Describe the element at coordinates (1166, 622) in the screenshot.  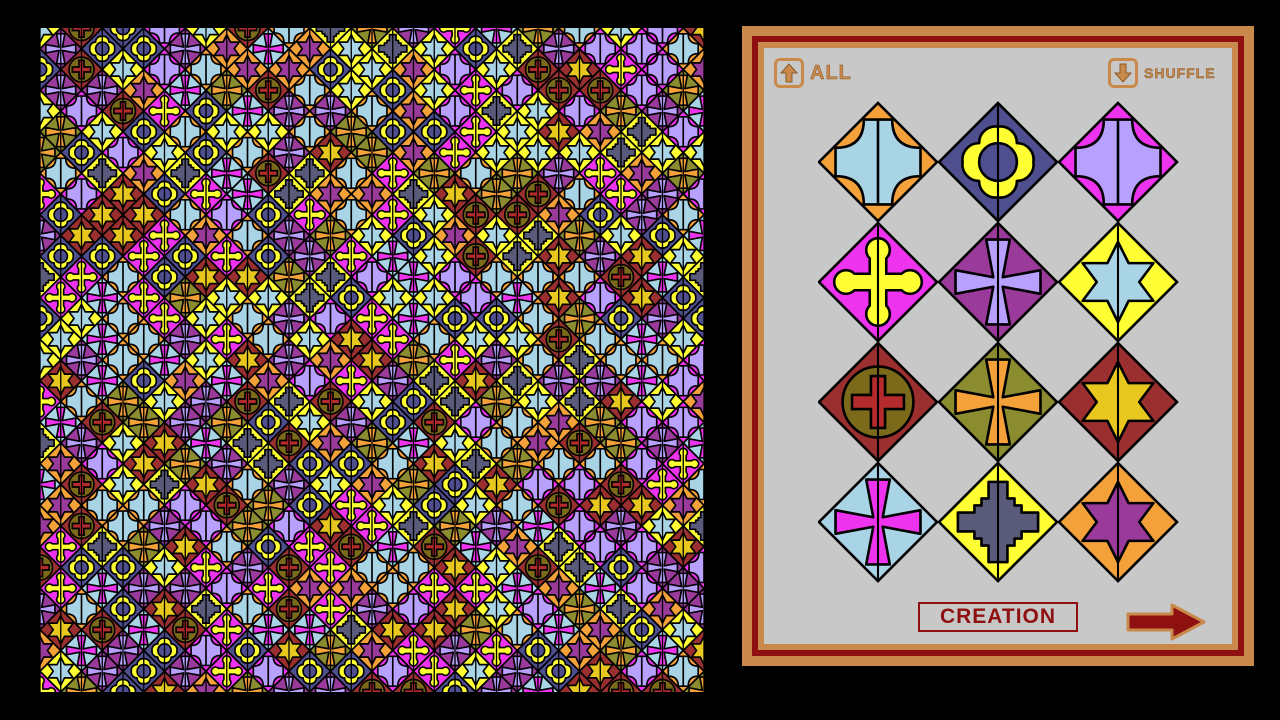
I see `arrow-right-icon` at that location.